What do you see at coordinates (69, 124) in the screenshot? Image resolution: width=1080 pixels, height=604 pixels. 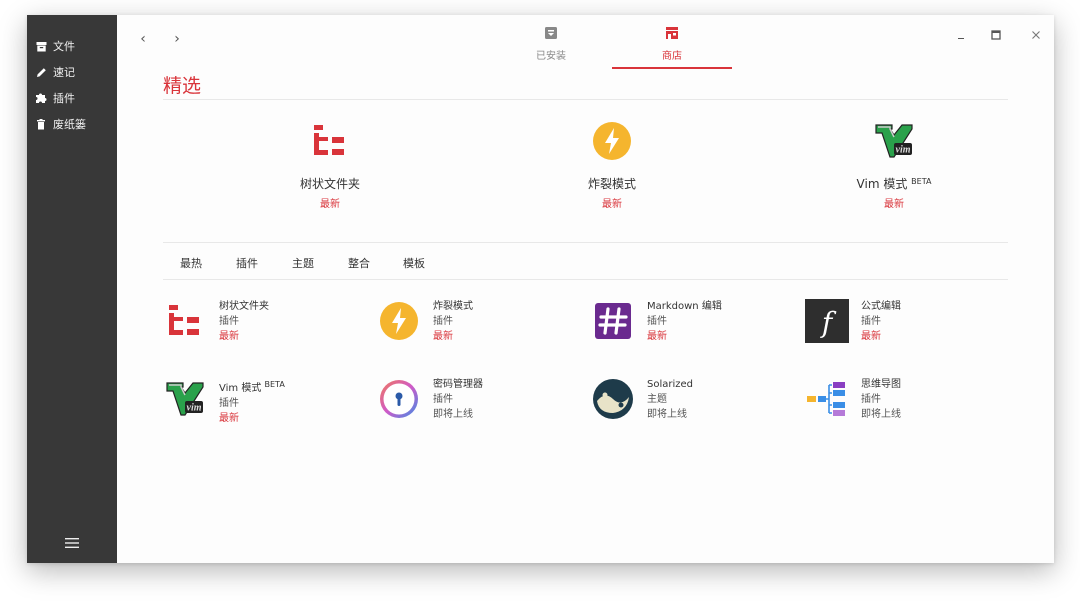 I see `sidebar-item-label: 废纸篓` at bounding box center [69, 124].